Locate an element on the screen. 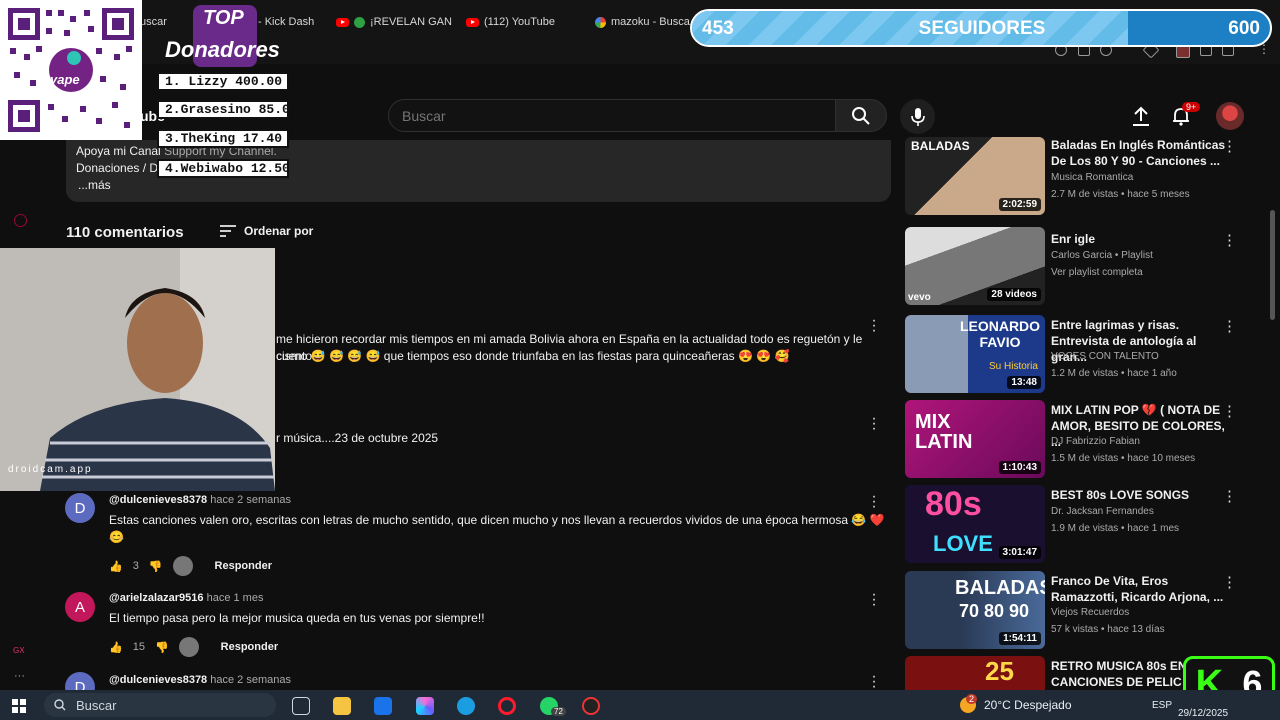 The width and height of the screenshot is (1280, 720). video-thumbnail: vevo 28 videos is located at coordinates (975, 266).